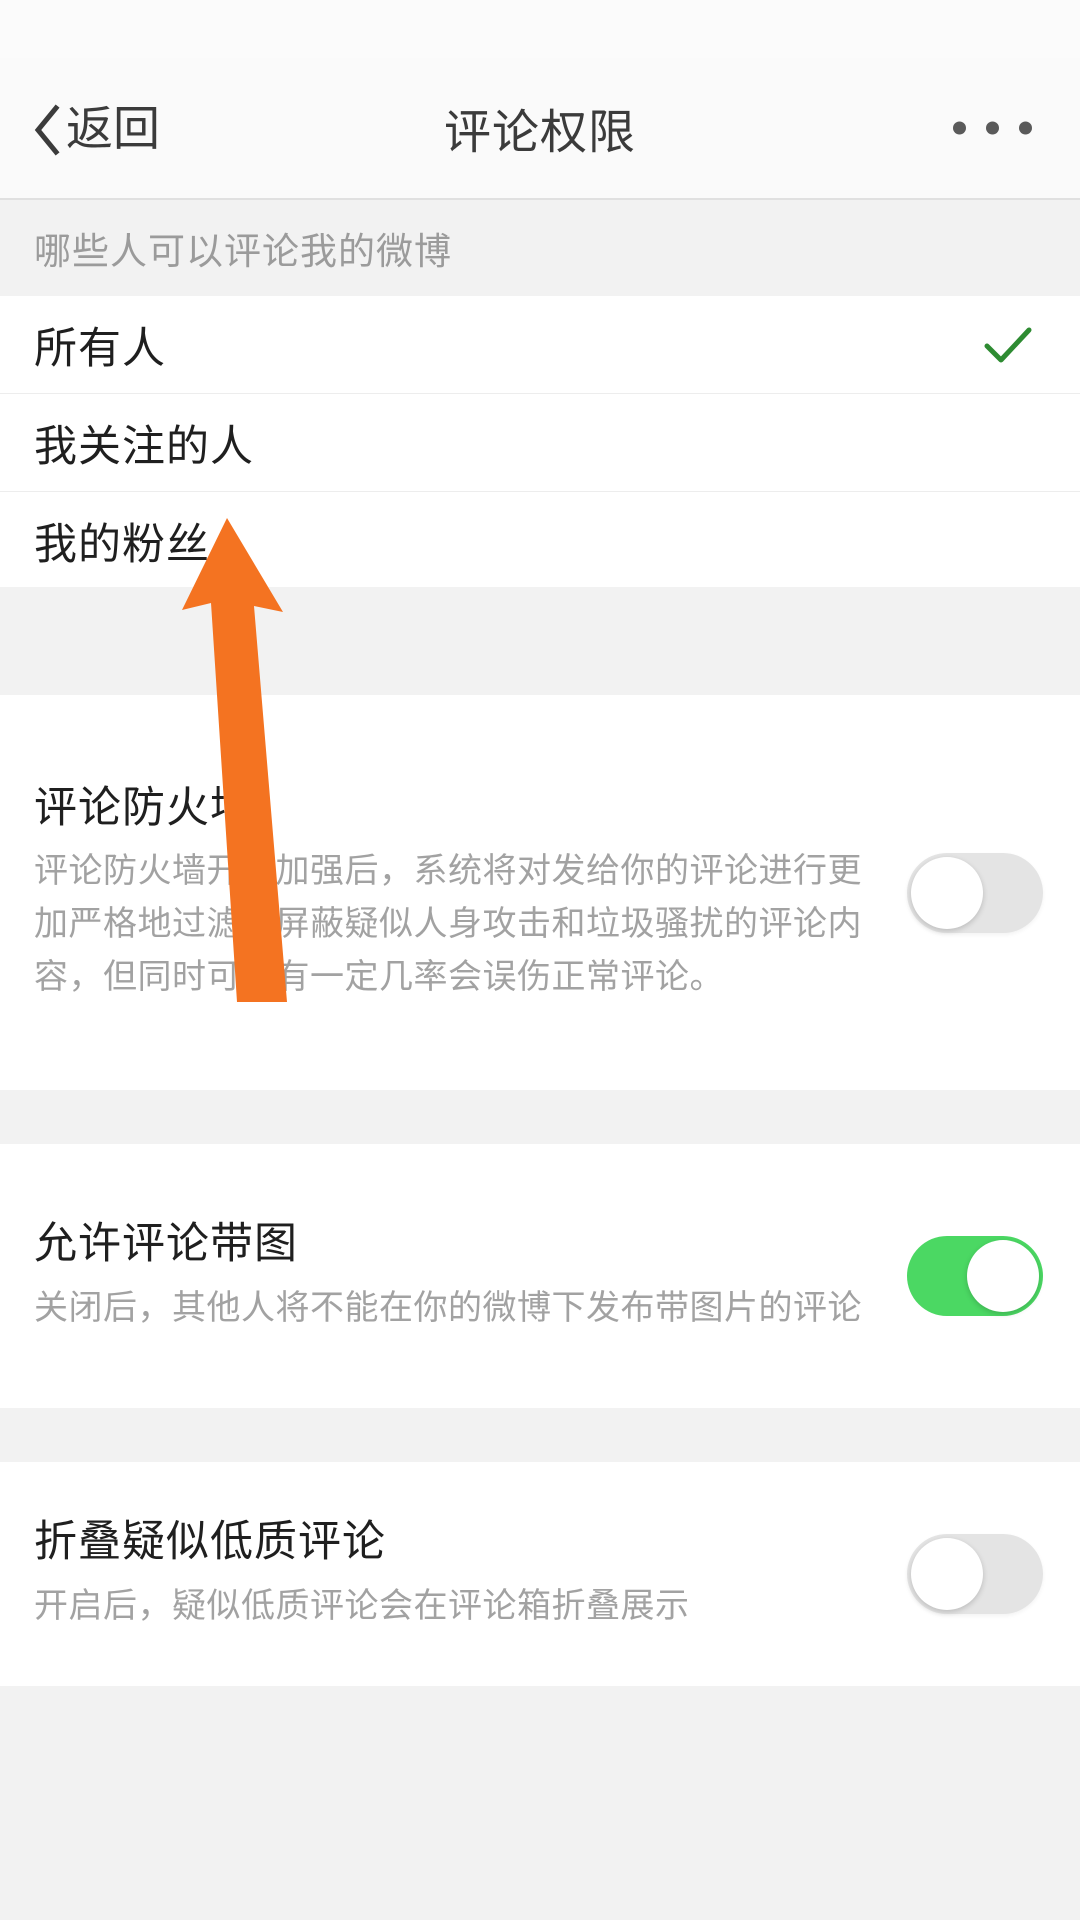 The height and width of the screenshot is (1920, 1080). What do you see at coordinates (540, 29) in the screenshot?
I see `status-bar` at bounding box center [540, 29].